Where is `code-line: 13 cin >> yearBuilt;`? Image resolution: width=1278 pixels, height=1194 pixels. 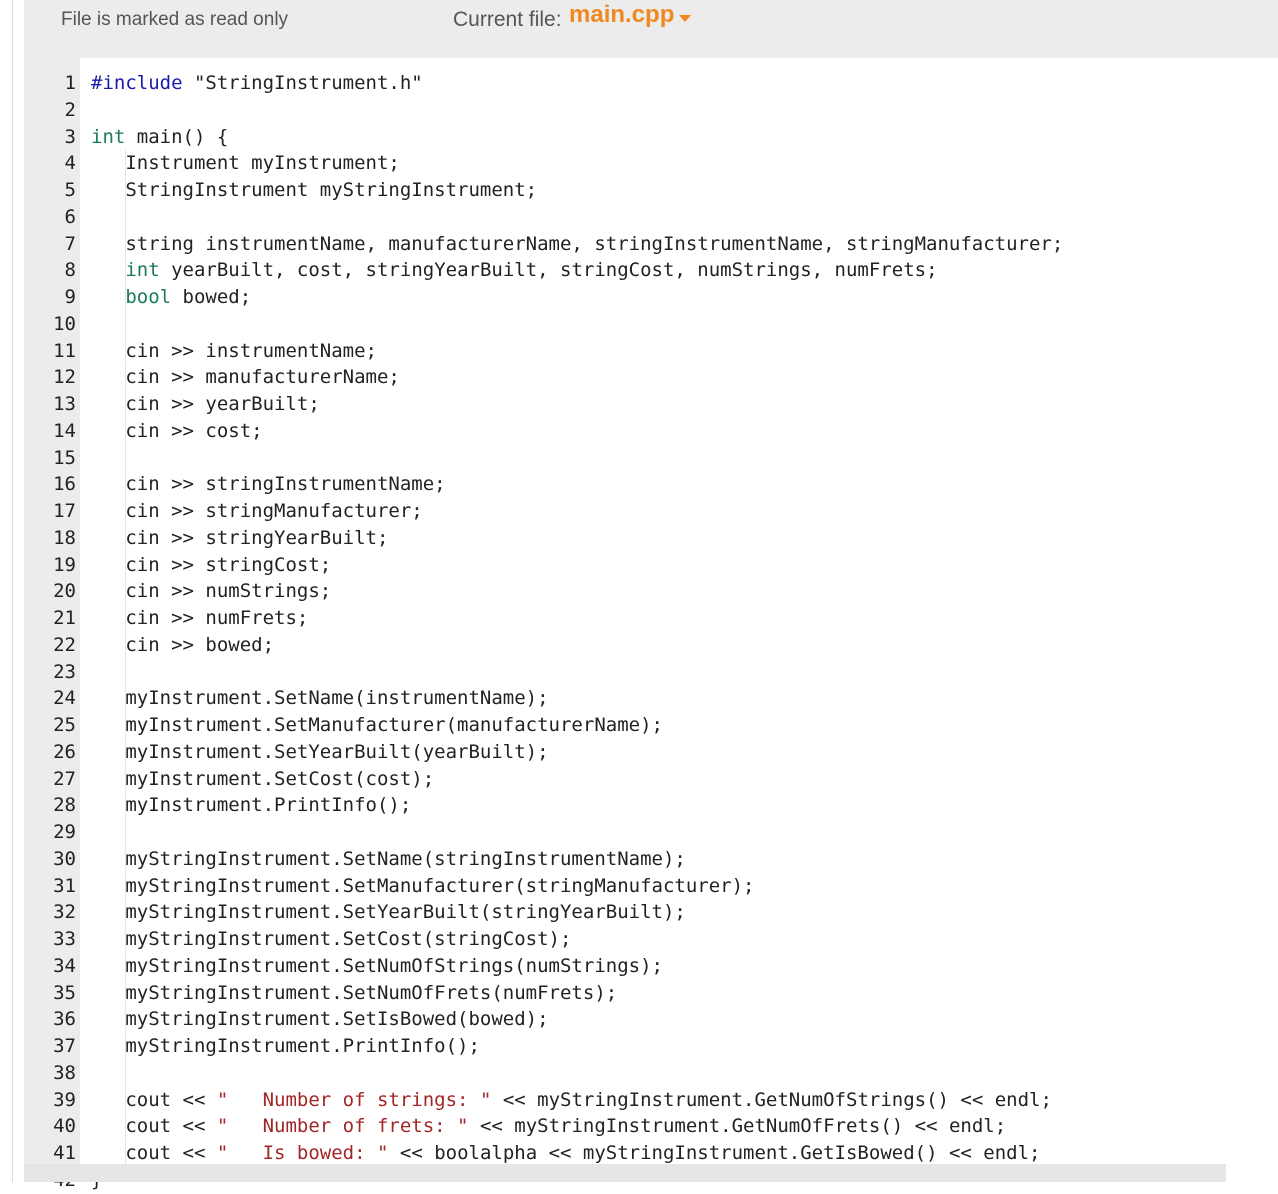
code-line: 13 cin >> yearBuilt; is located at coordinates (651, 404).